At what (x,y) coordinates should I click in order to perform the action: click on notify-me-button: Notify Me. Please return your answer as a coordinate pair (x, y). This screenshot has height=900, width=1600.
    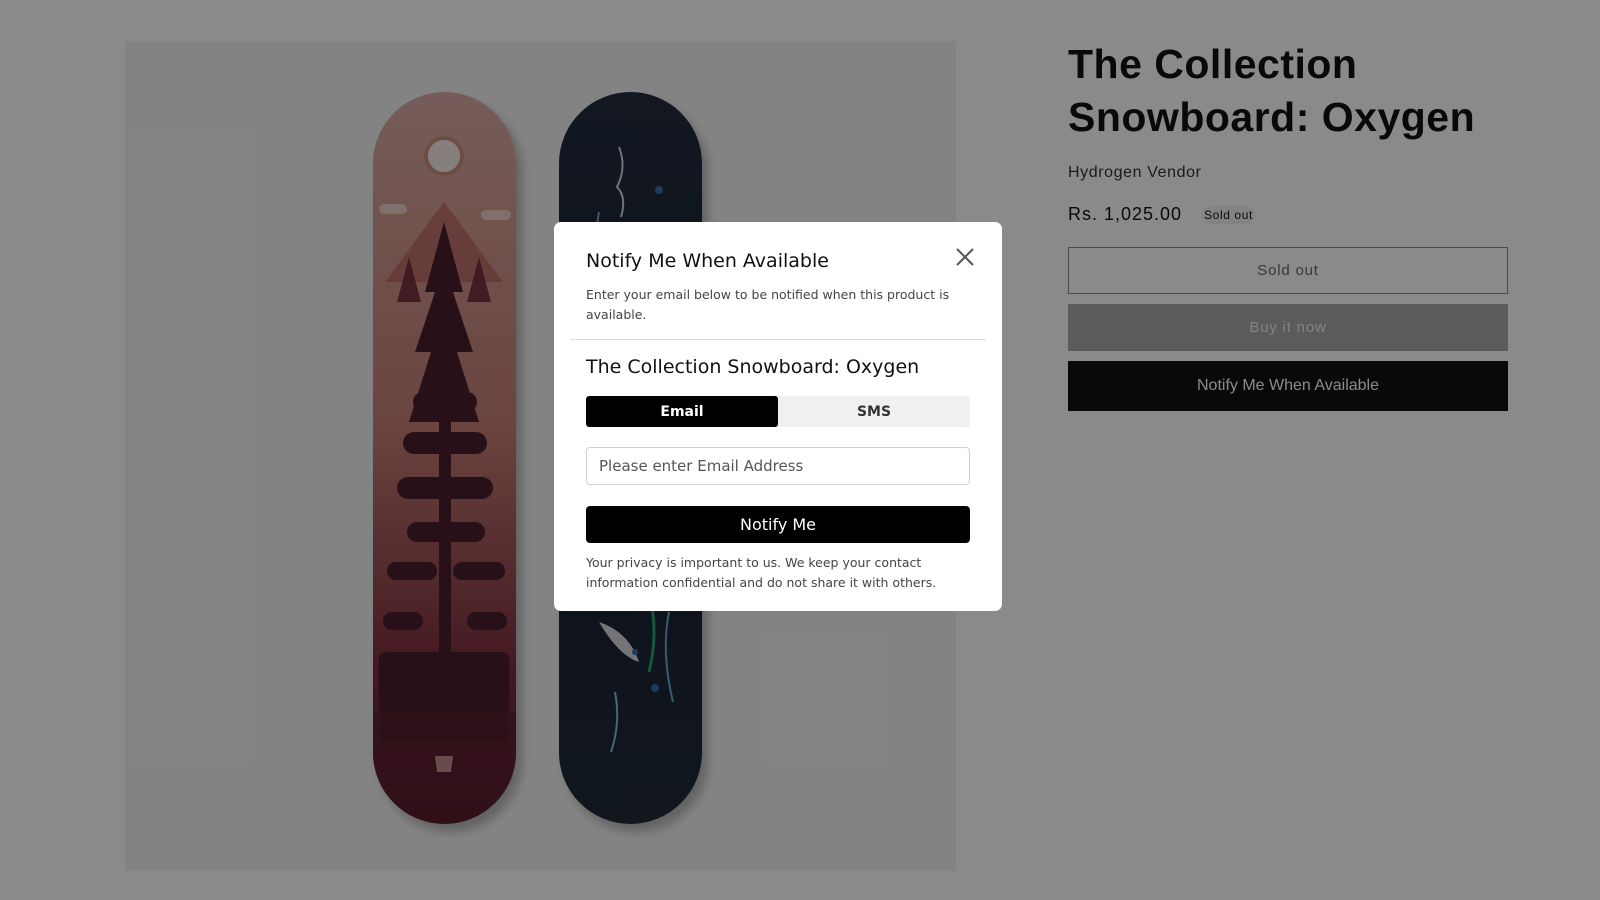
    Looking at the image, I should click on (778, 524).